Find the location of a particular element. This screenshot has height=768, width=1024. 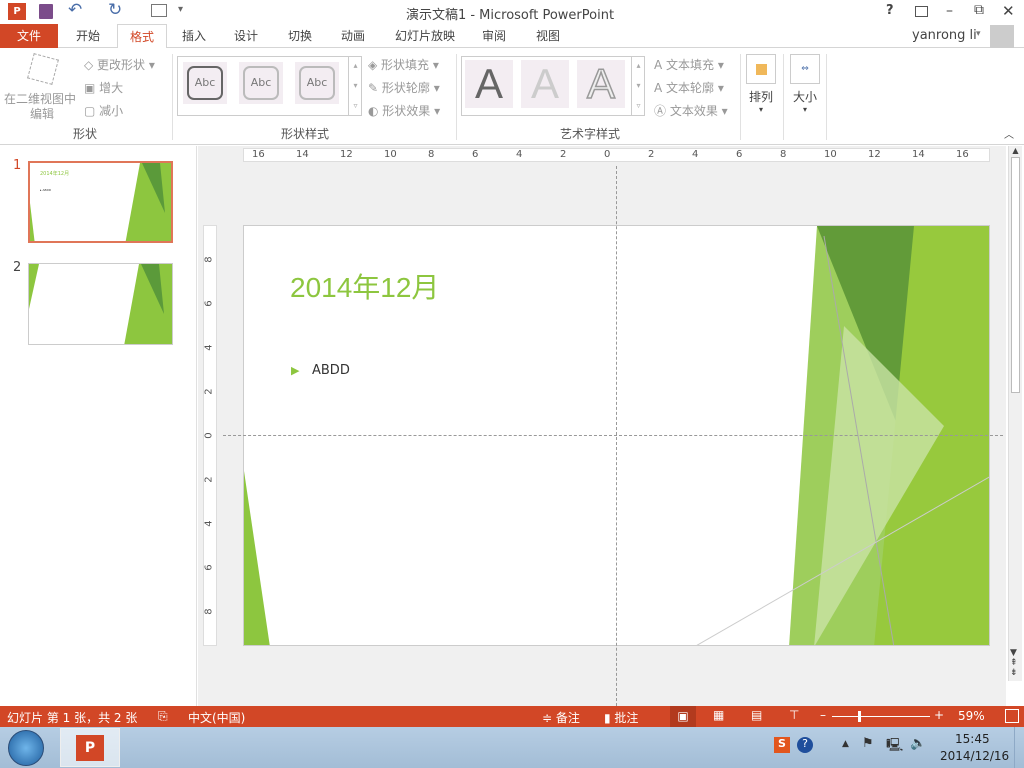

shape-fill-button: ◈ 形状填充 ▾ is located at coordinates (403, 64).